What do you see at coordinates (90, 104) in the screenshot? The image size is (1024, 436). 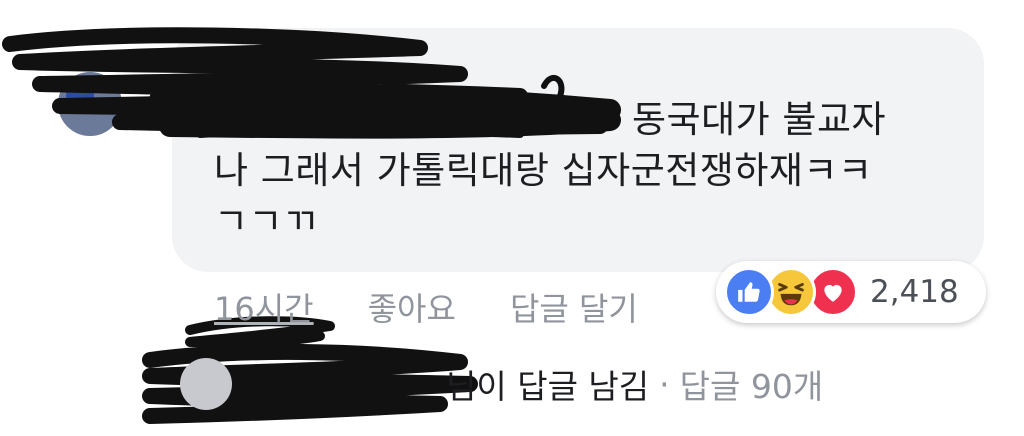 I see `commenter-avatar` at bounding box center [90, 104].